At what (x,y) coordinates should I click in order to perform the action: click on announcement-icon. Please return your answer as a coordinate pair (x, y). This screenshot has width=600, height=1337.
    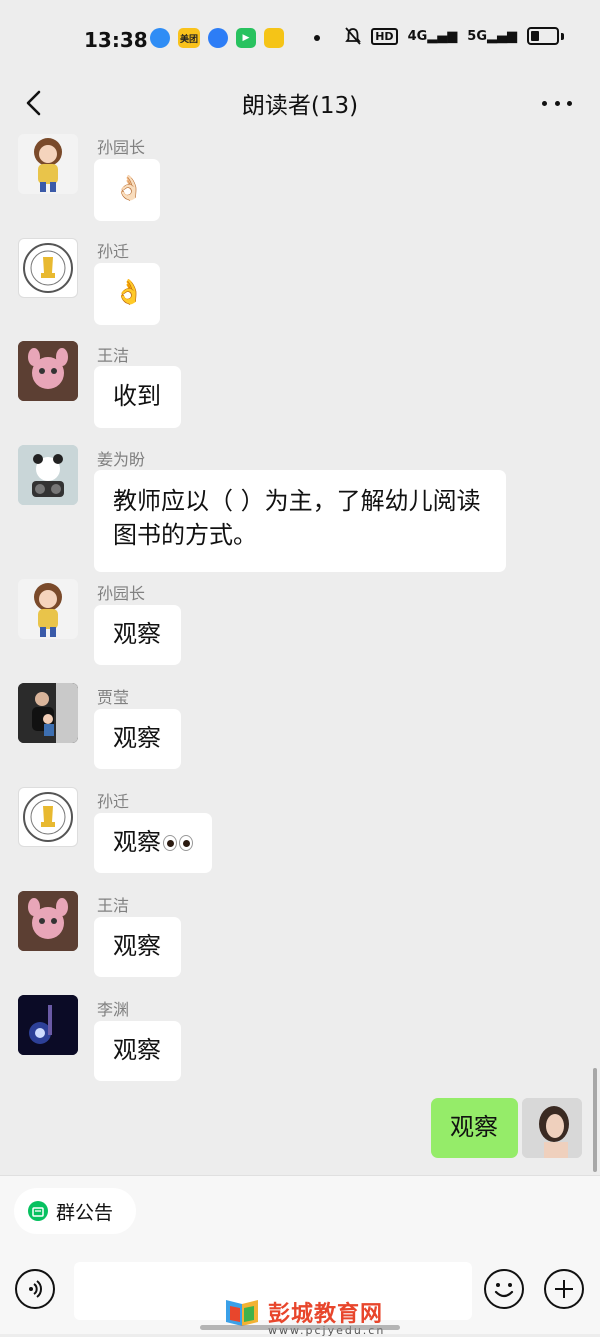
    Looking at the image, I should click on (38, 1211).